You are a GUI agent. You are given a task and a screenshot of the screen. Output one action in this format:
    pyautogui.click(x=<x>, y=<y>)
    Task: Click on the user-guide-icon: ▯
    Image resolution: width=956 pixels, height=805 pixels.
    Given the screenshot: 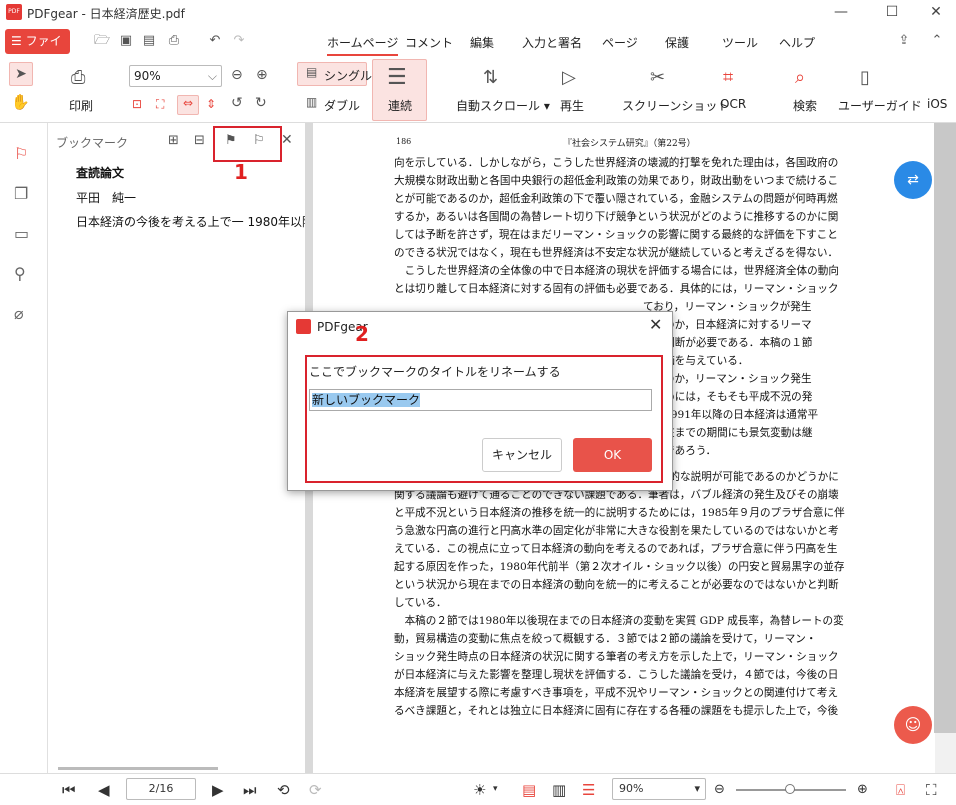 What is the action you would take?
    pyautogui.click(x=865, y=77)
    